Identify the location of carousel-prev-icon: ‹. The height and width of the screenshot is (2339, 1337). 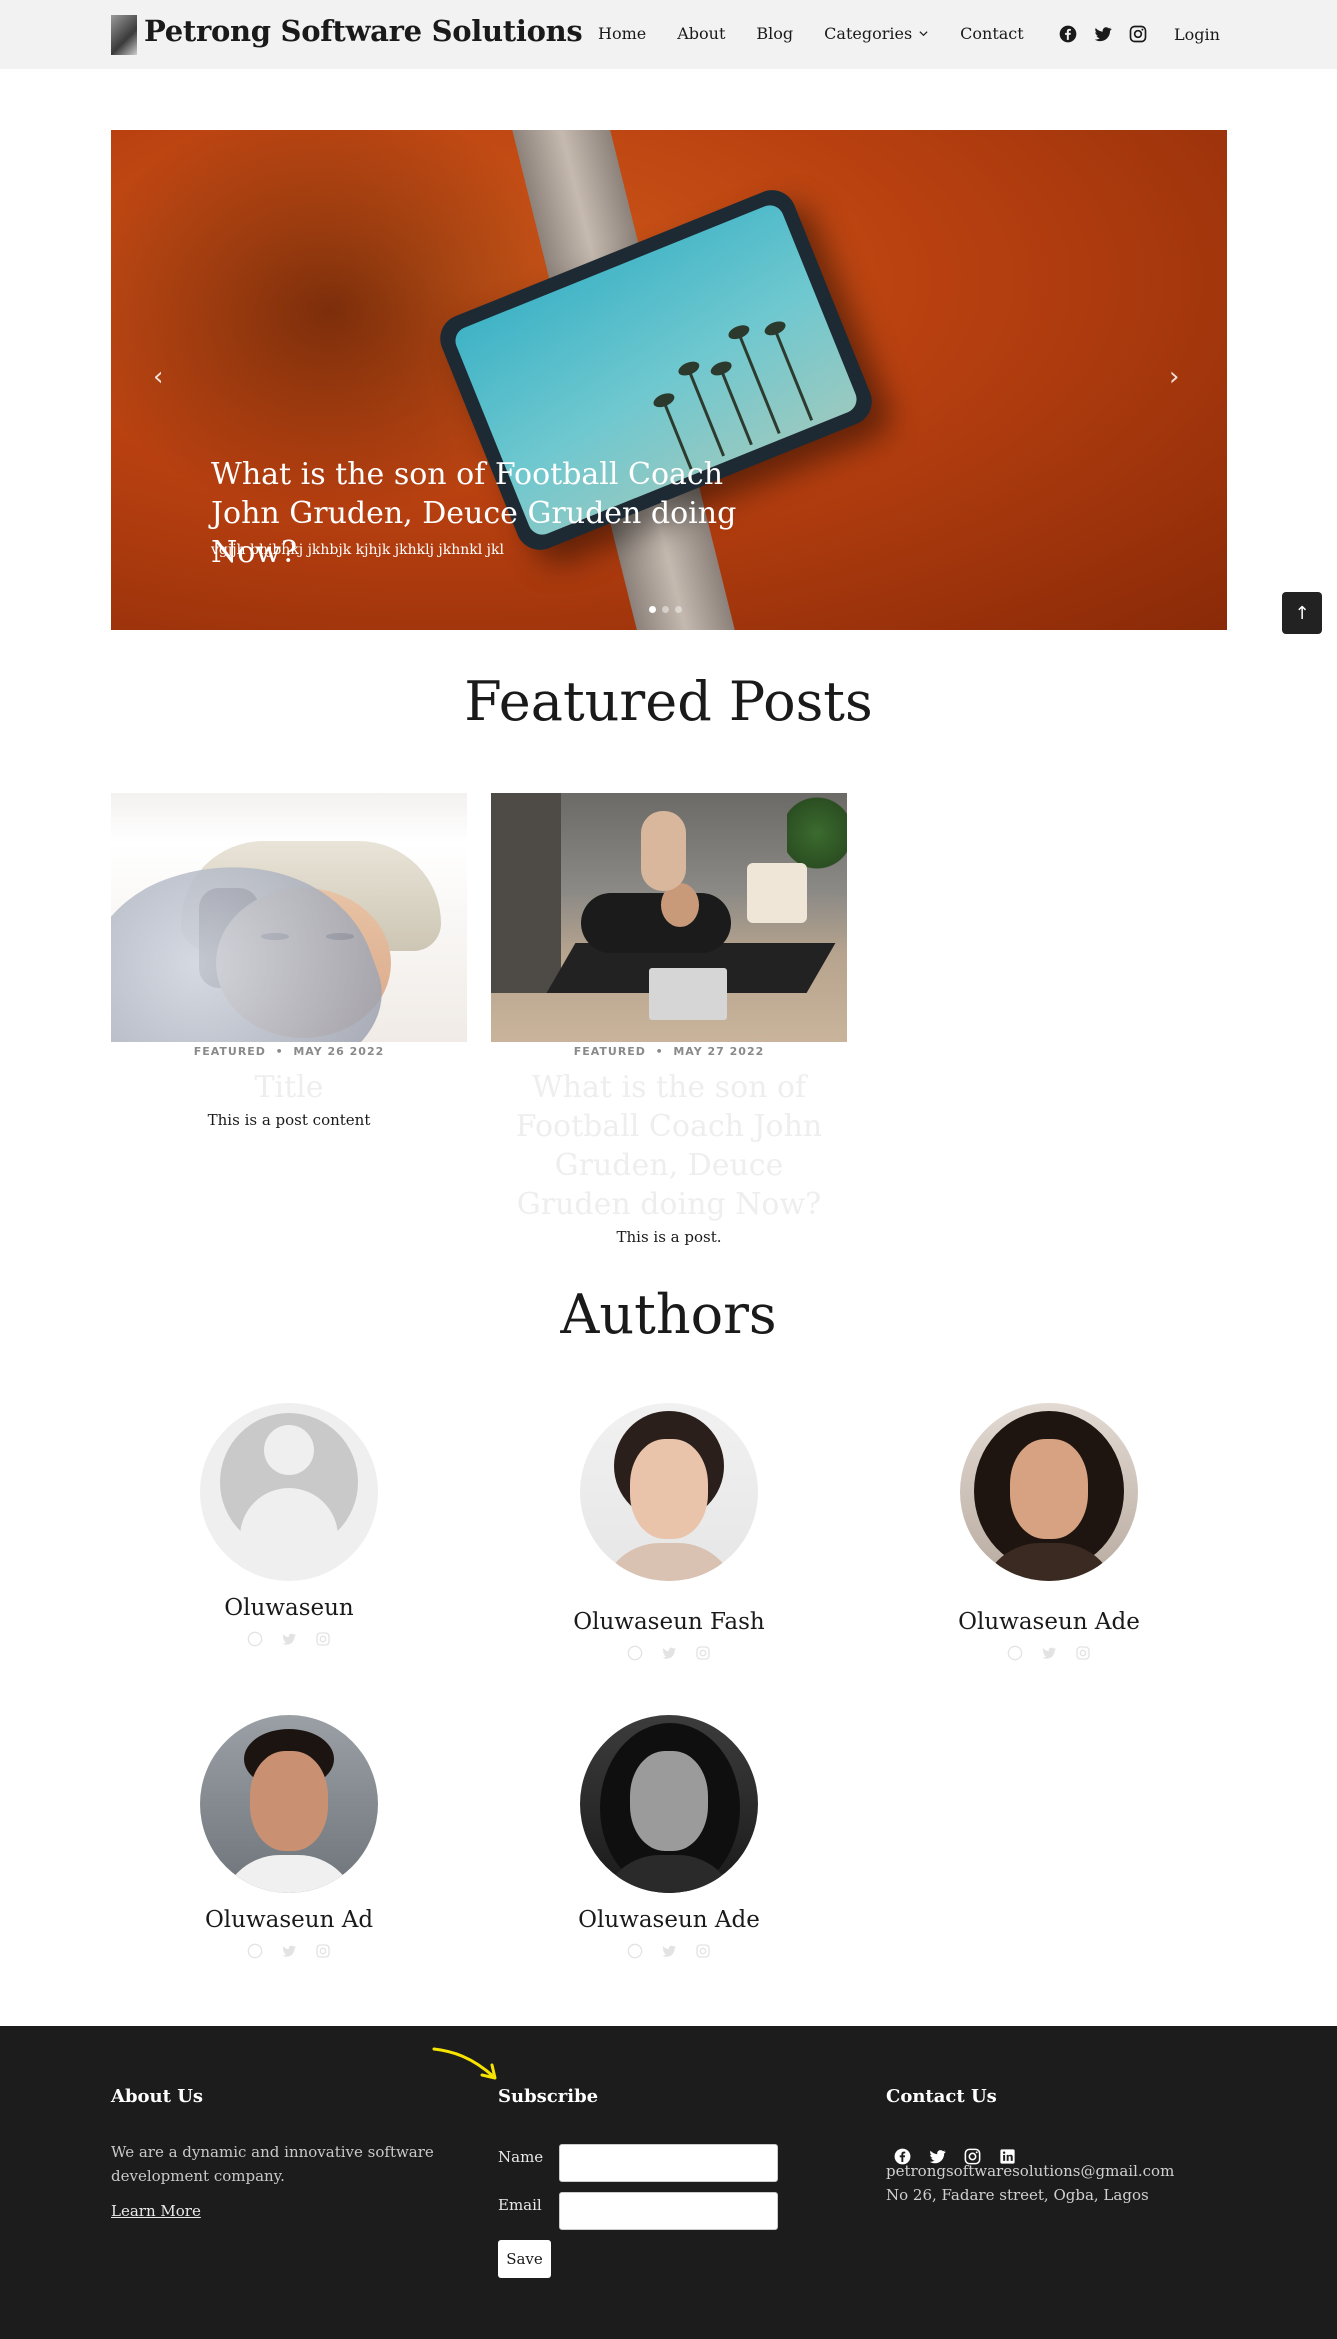
(158, 377).